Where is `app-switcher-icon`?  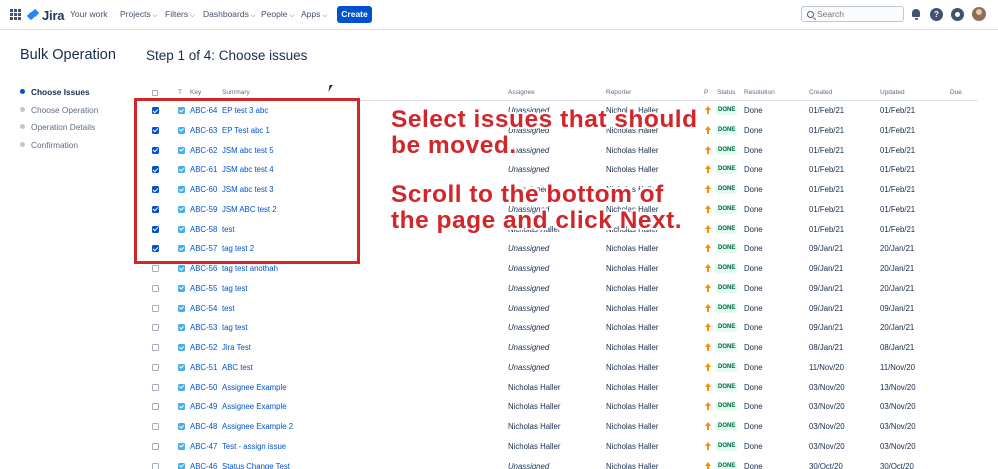 app-switcher-icon is located at coordinates (15, 14).